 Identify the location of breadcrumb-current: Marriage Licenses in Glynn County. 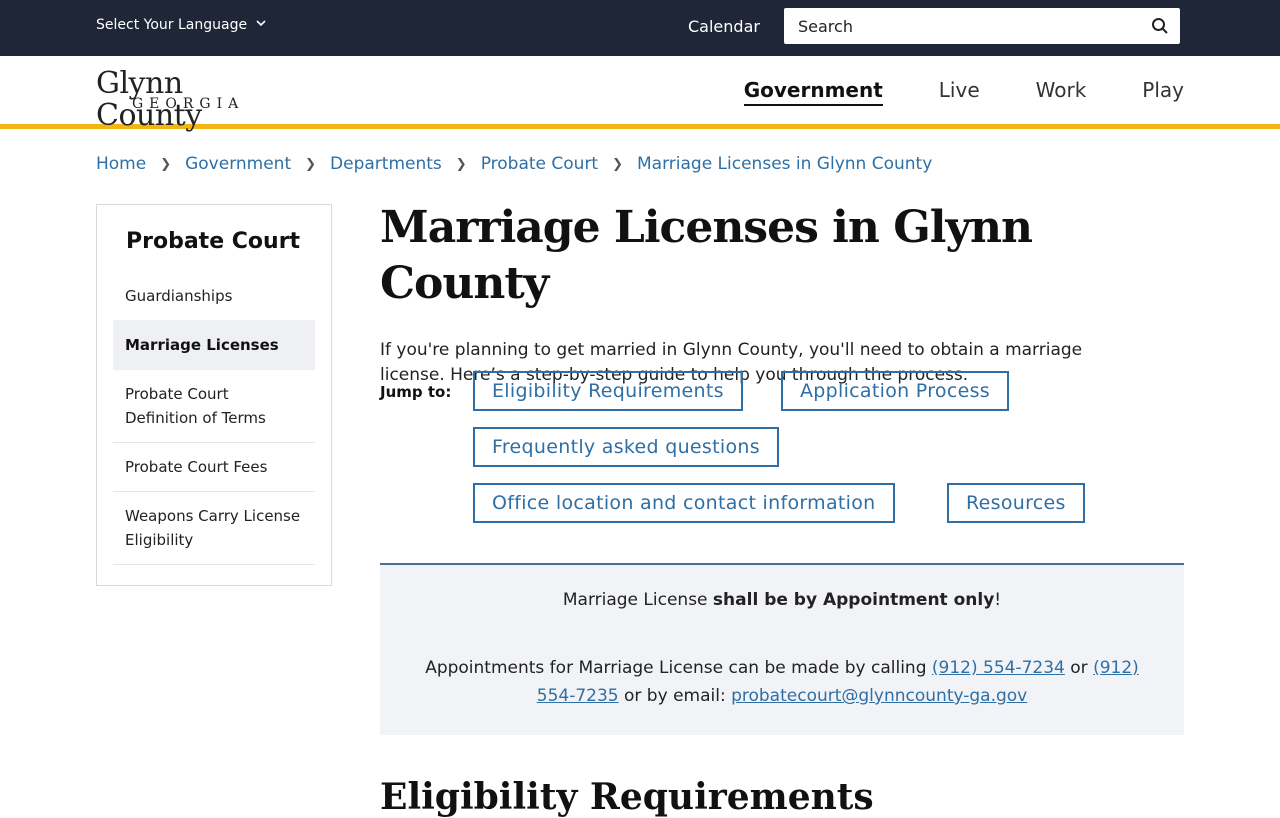
(784, 164).